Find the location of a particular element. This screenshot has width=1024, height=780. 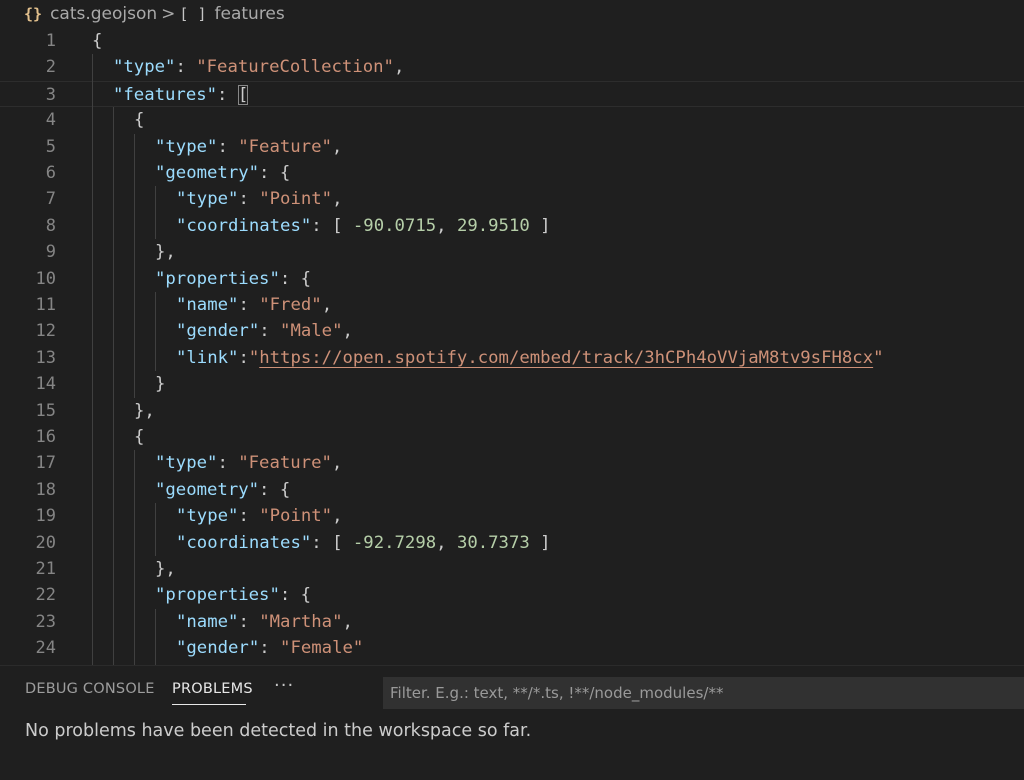

line-number: 20 is located at coordinates (45, 542).